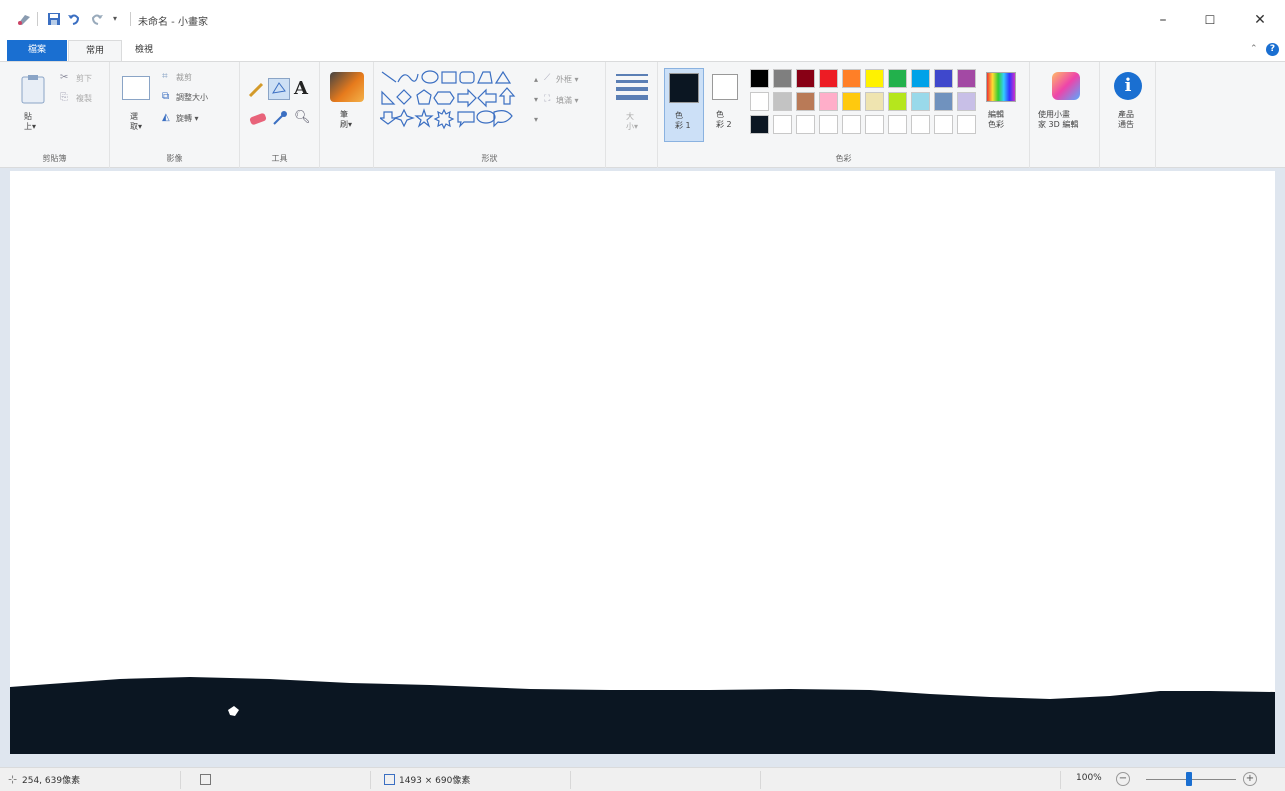 This screenshot has width=1285, height=791. I want to click on color1-swatch, so click(684, 88).